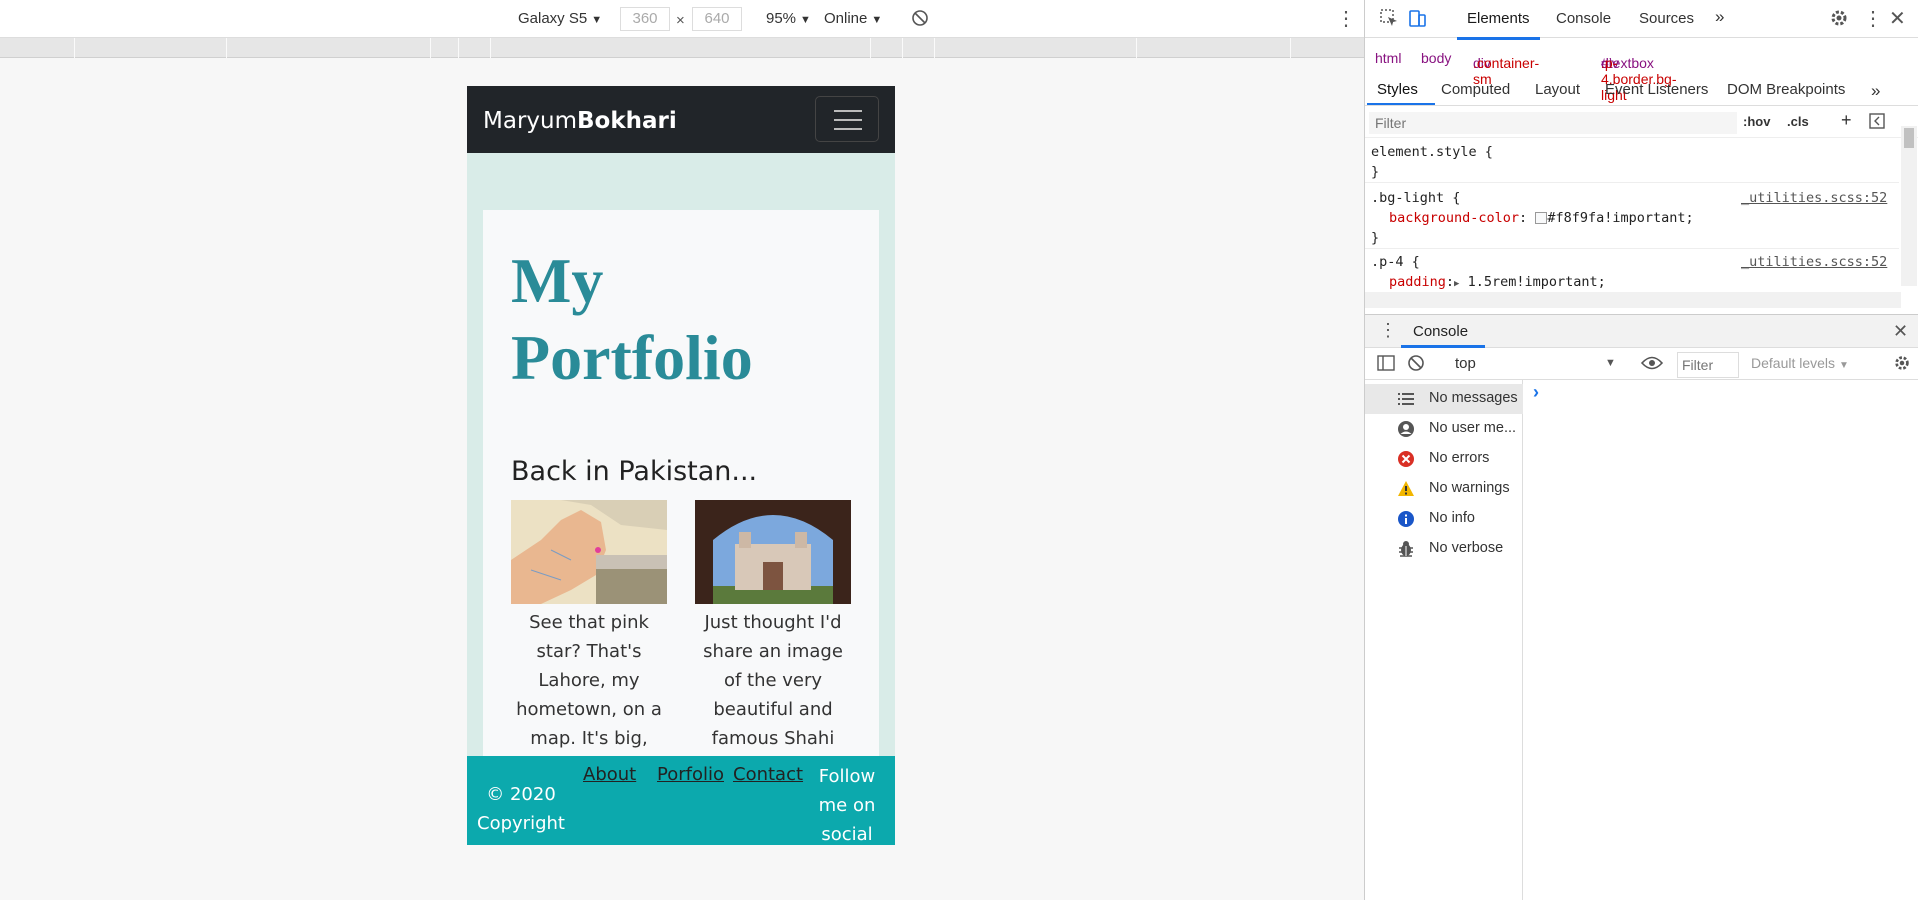 The width and height of the screenshot is (1918, 900). What do you see at coordinates (1444, 399) in the screenshot?
I see `sidebar-item-messages: No messages` at bounding box center [1444, 399].